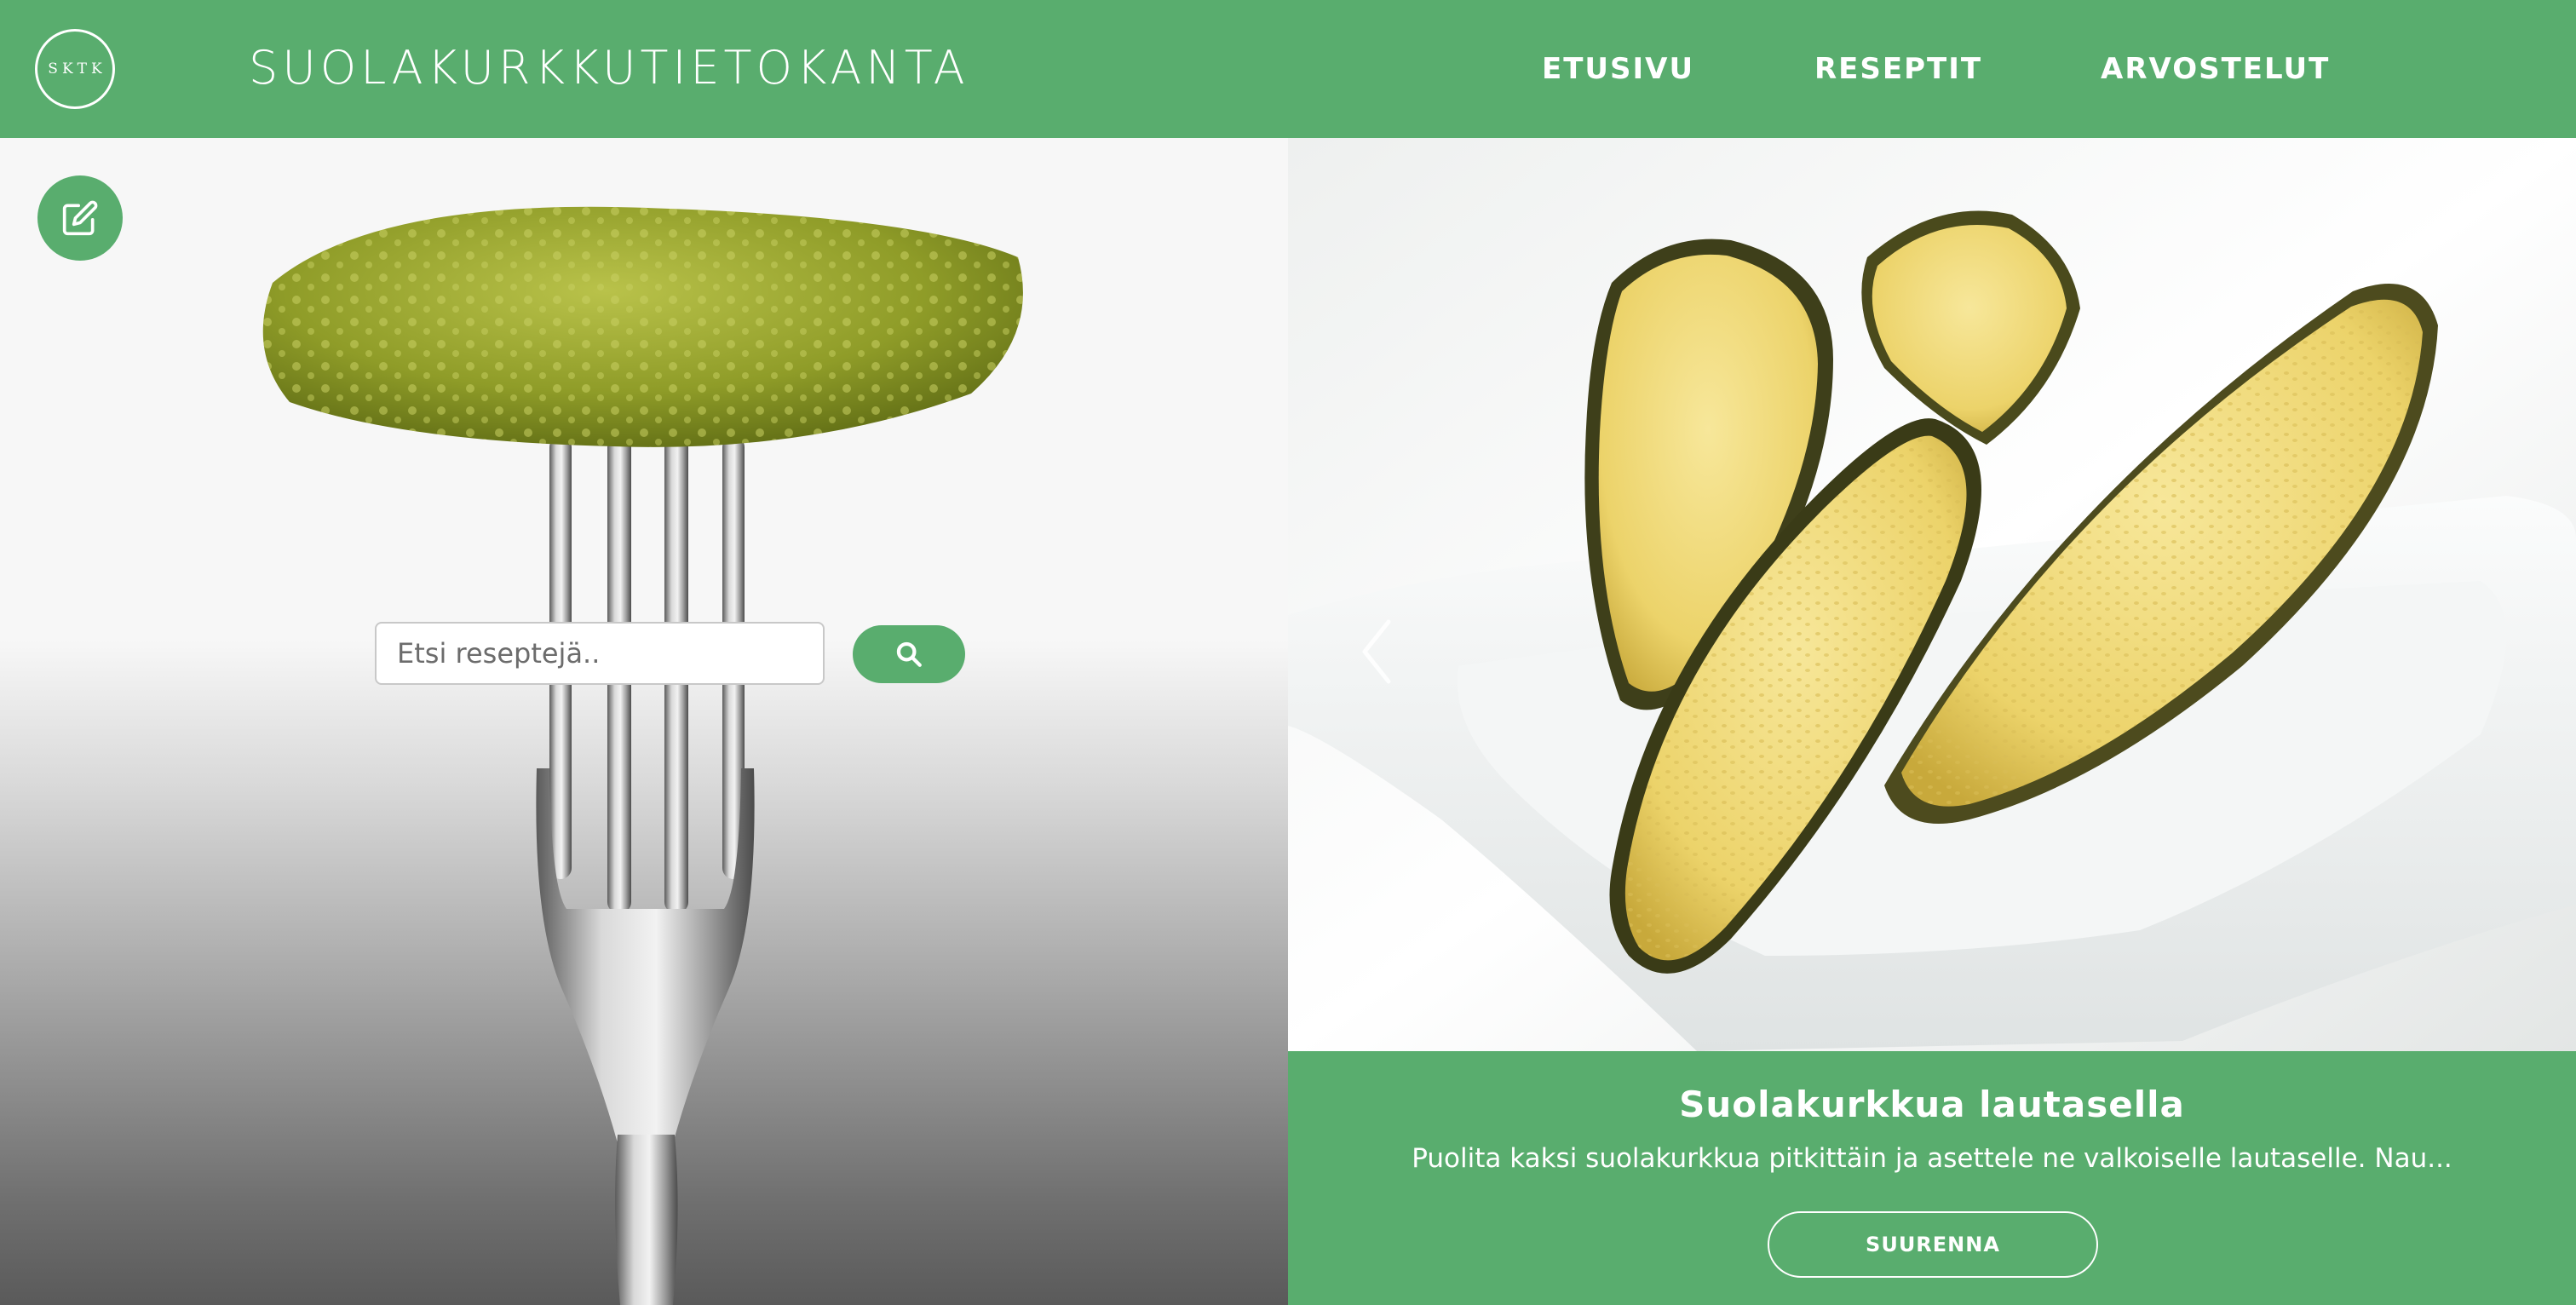  I want to click on enlarge-button: SUURENNA, so click(1933, 1244).